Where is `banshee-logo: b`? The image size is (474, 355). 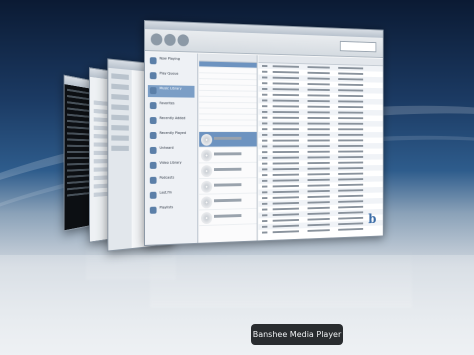
banshee-logo: b is located at coordinates (372, 219).